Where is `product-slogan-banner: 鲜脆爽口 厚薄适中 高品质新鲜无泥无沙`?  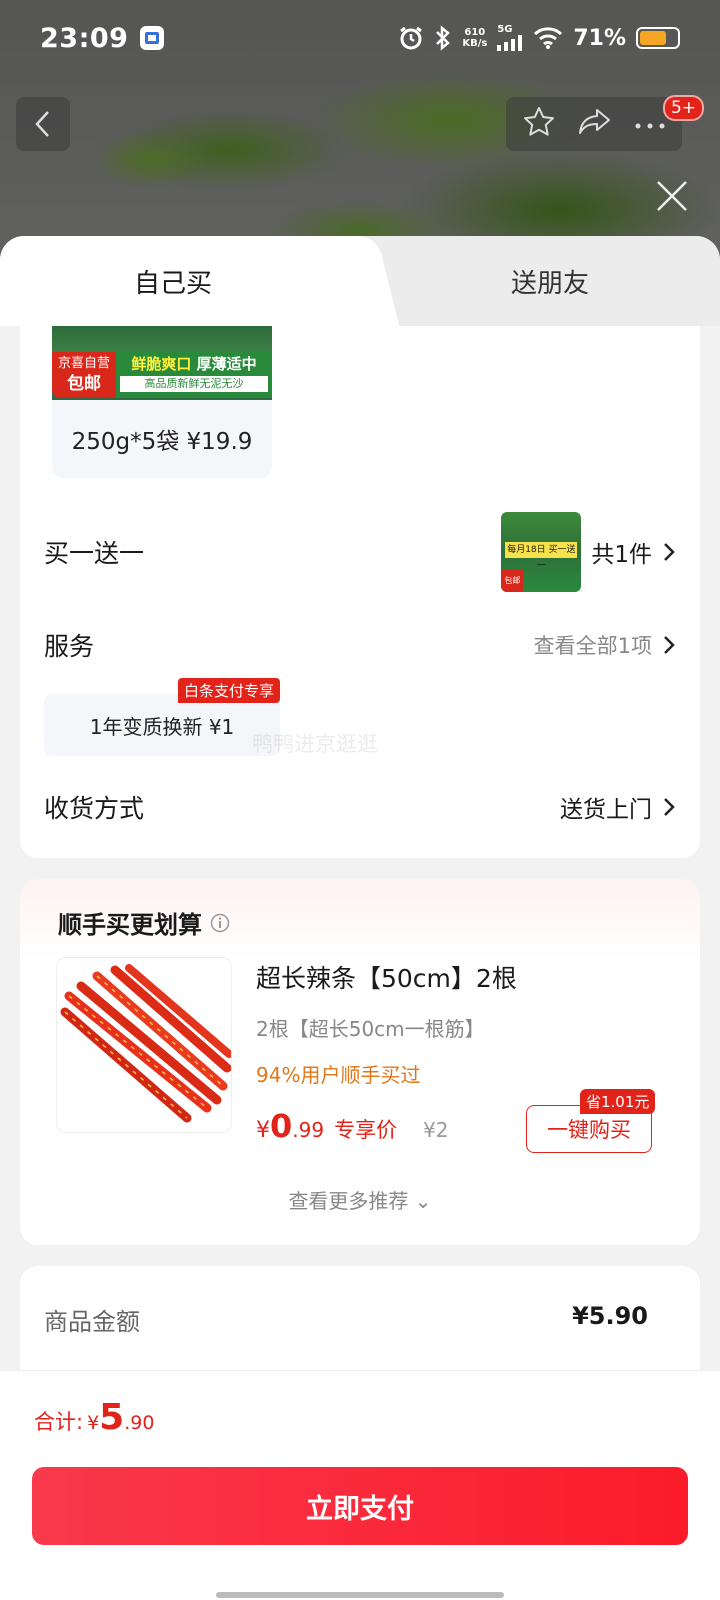
product-slogan-banner: 鲜脆爽口 厚薄适中 高品质新鲜无泥无沙 is located at coordinates (194, 375).